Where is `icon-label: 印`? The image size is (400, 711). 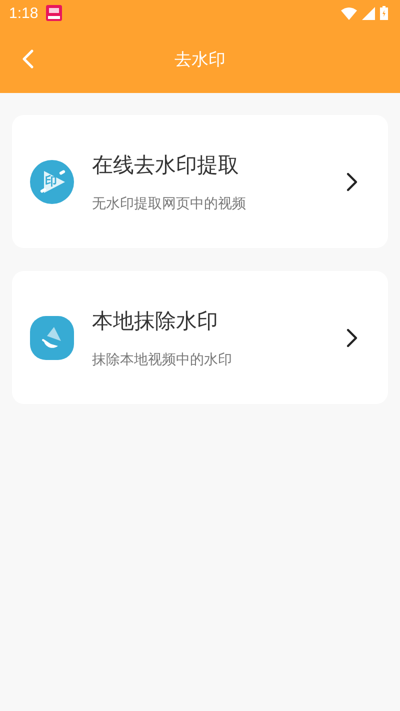 icon-label: 印 is located at coordinates (51, 181).